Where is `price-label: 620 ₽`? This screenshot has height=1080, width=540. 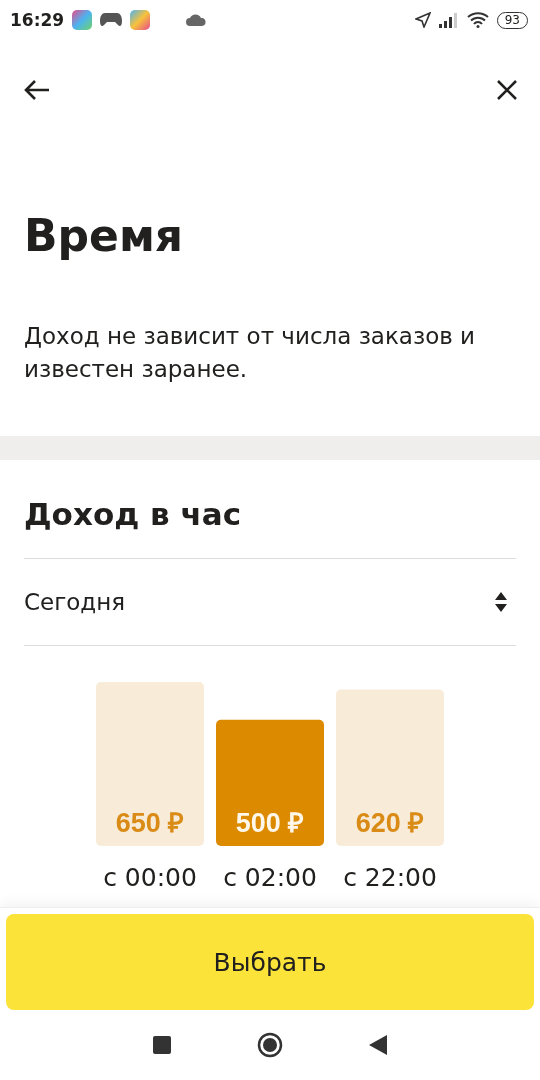
price-label: 620 ₽ is located at coordinates (390, 823).